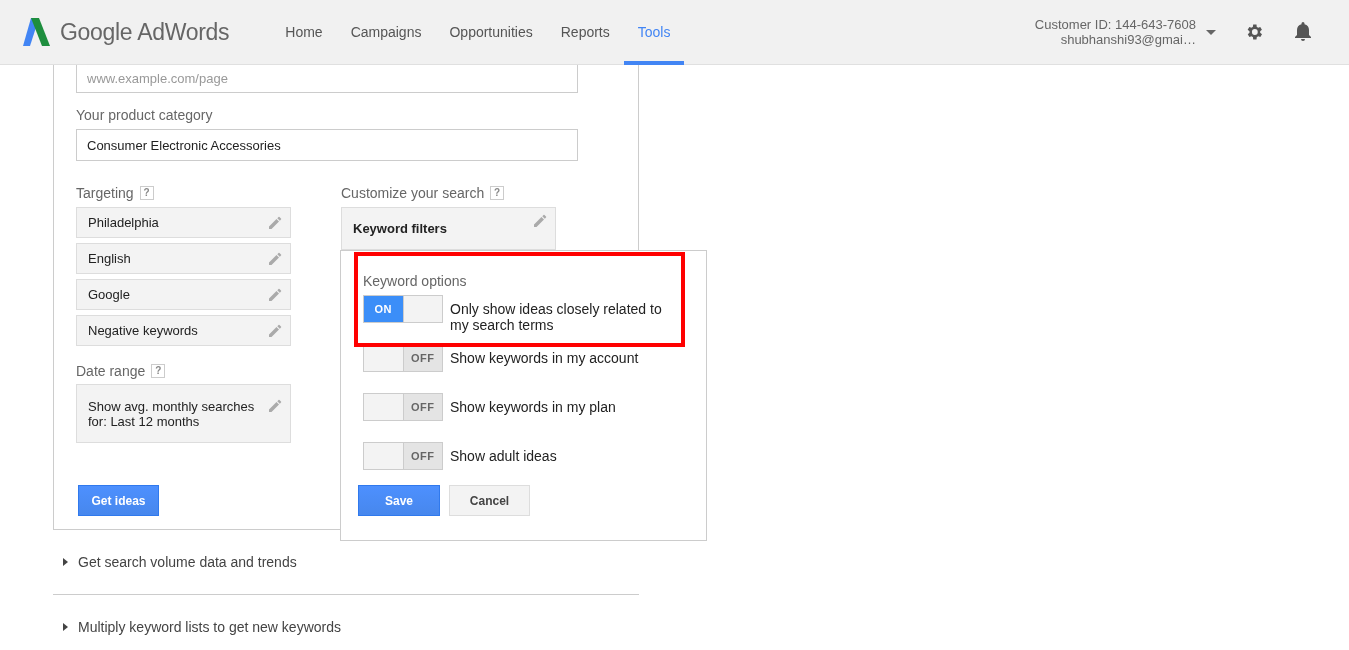 The image size is (1349, 650). What do you see at coordinates (504, 456) in the screenshot?
I see `option-label: Show adult ideas` at bounding box center [504, 456].